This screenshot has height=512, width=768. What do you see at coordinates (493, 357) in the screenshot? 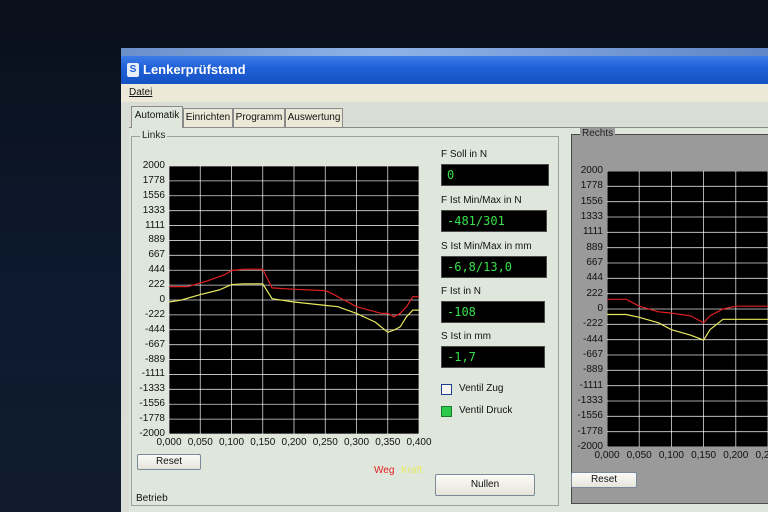
I see `s-ist-display: -1,7` at bounding box center [493, 357].